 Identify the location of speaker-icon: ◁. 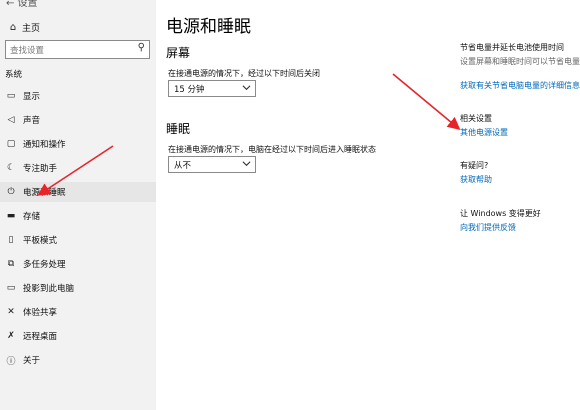
(11, 120).